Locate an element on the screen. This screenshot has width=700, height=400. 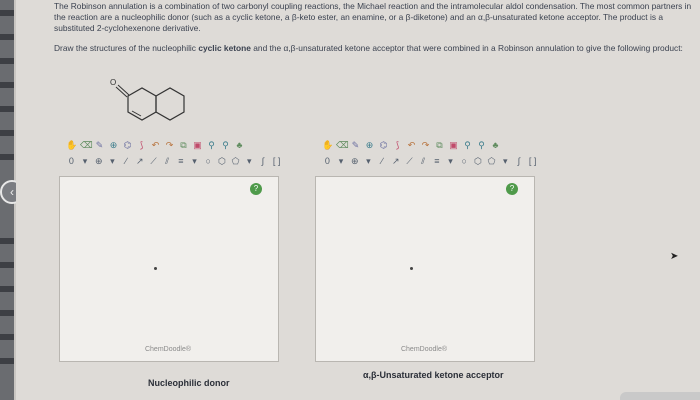
product-structure: O is located at coordinates (147, 99).